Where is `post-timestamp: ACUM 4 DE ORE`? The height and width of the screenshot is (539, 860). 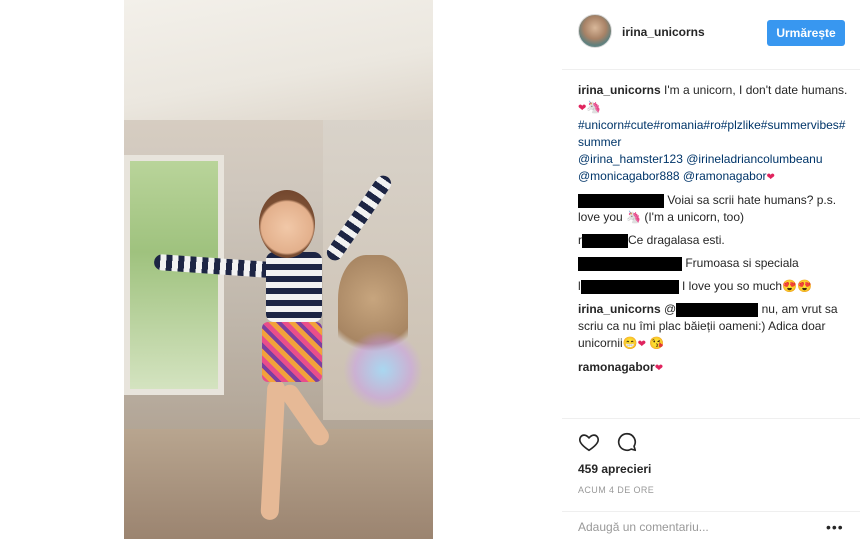
post-timestamp: ACUM 4 DE ORE is located at coordinates (616, 490).